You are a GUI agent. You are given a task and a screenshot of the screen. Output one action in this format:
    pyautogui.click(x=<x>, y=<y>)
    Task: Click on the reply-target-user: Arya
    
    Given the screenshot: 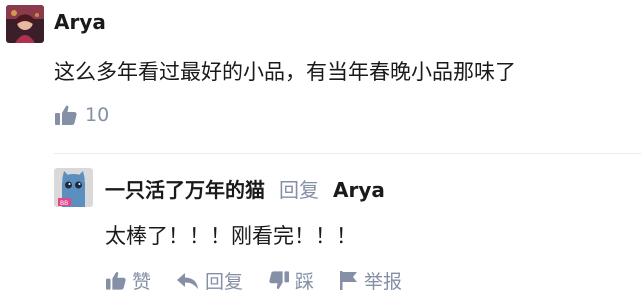 What is the action you would take?
    pyautogui.click(x=359, y=190)
    